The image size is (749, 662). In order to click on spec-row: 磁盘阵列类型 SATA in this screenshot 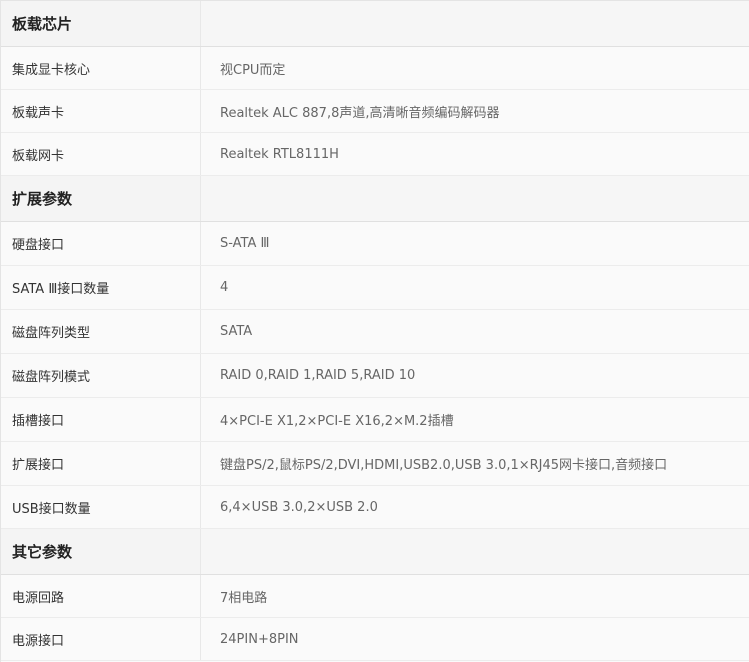, I will do `click(375, 332)`.